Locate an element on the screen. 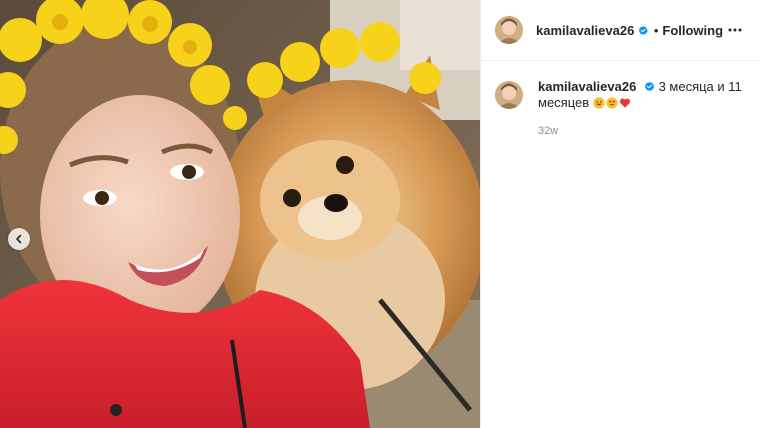  more-horizontal-icon is located at coordinates (735, 30).